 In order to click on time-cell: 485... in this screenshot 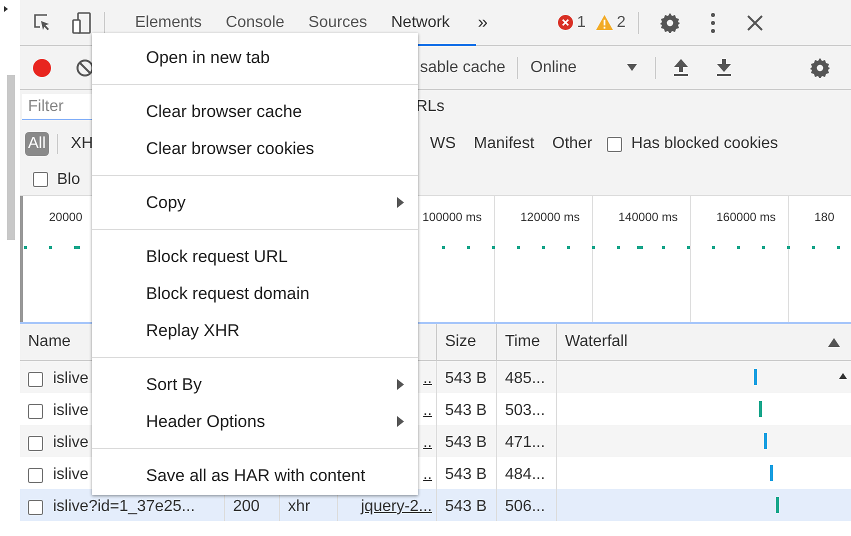, I will do `click(525, 379)`.